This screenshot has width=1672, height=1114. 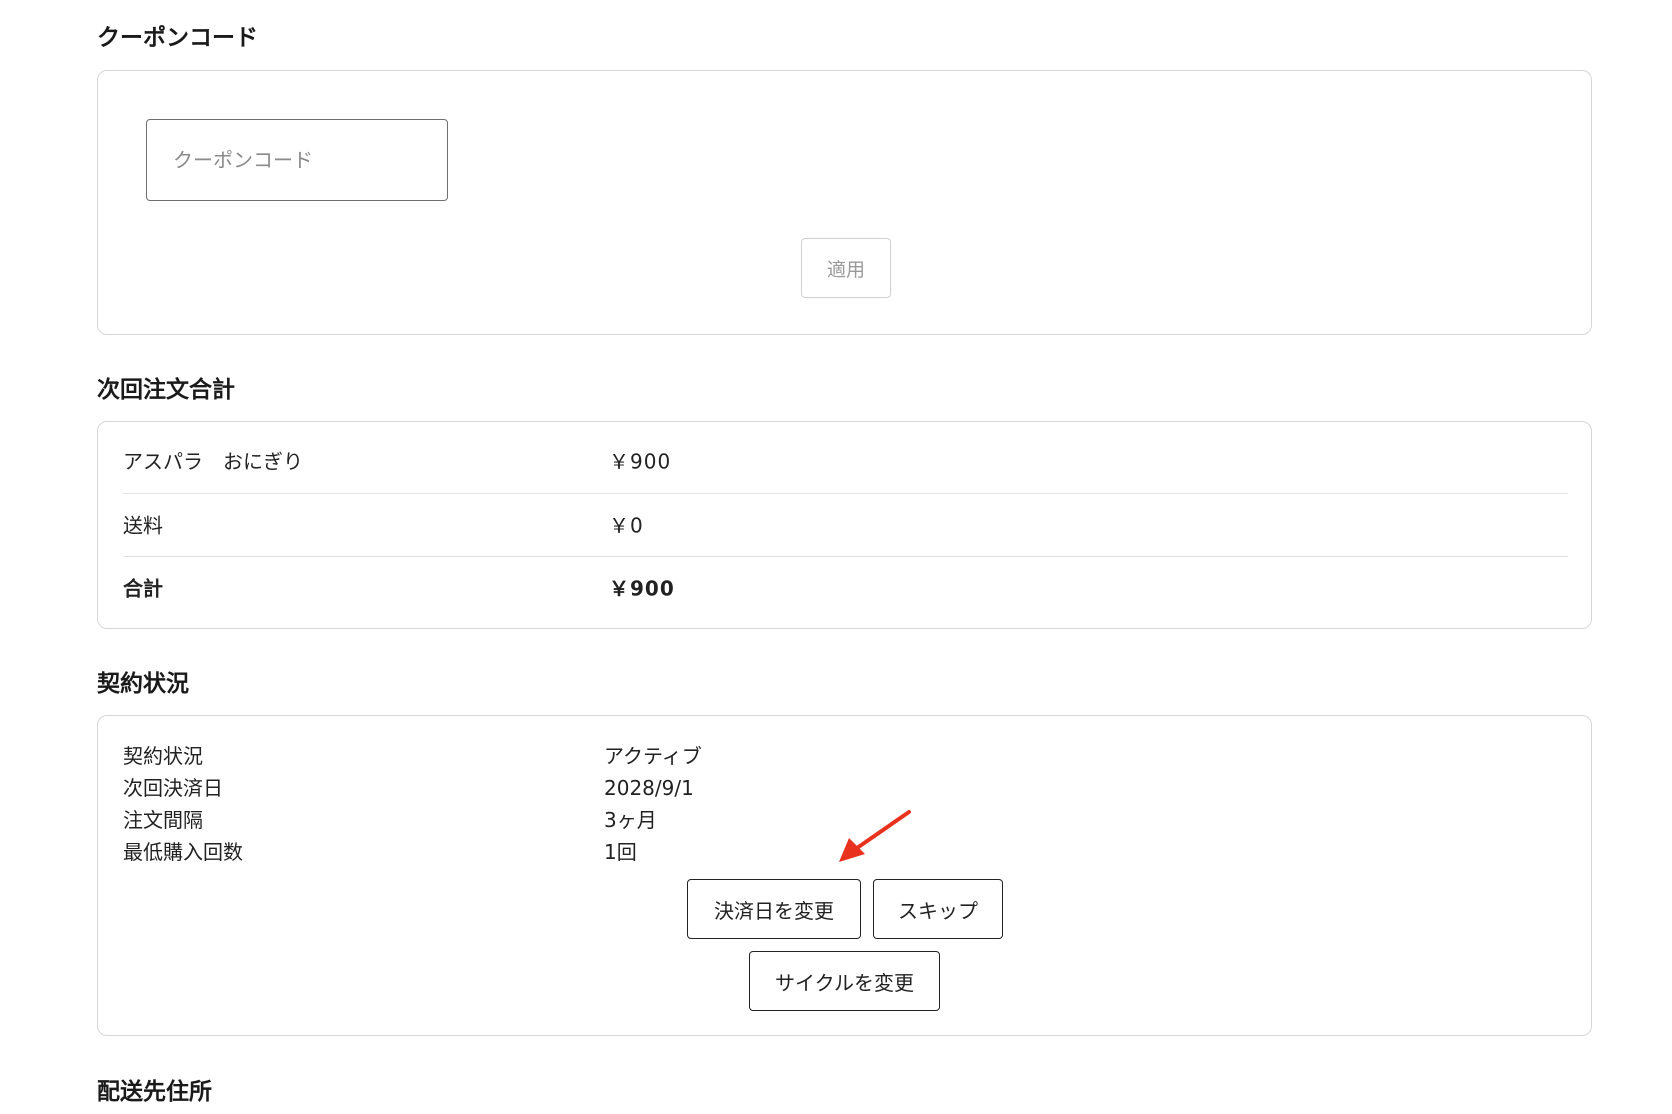 I want to click on skip-button: スキップ, so click(x=938, y=909).